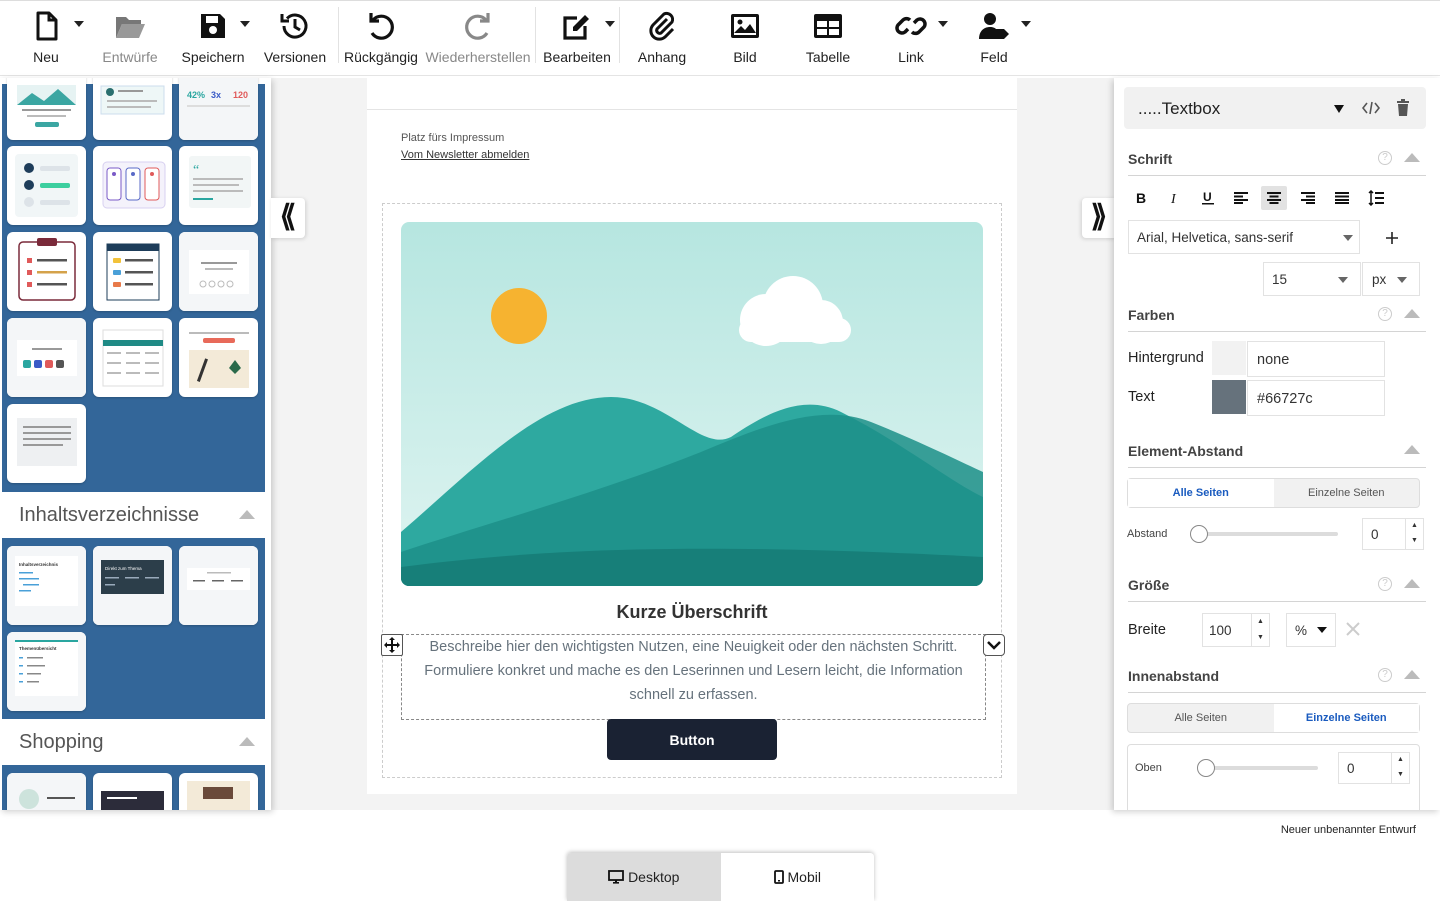  What do you see at coordinates (1277, 163) in the screenshot?
I see `font-section-header: Schrift ?` at bounding box center [1277, 163].